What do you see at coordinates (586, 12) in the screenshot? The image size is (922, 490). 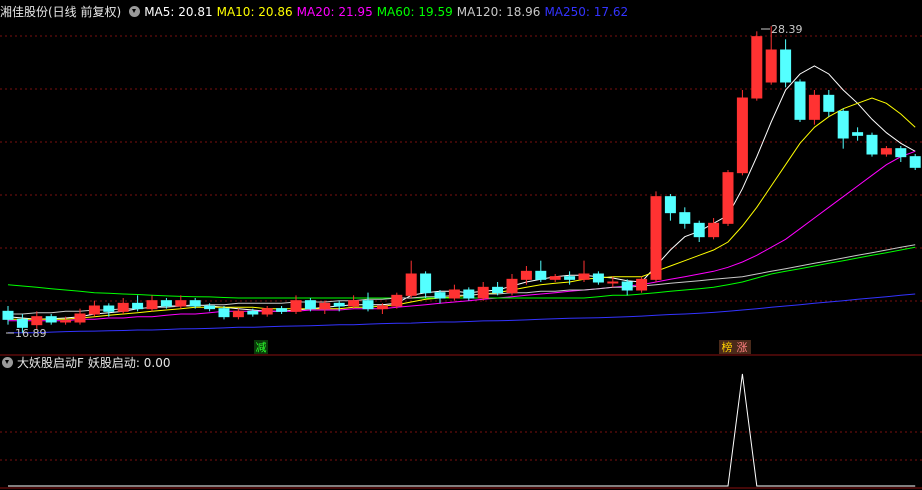 I see `ma-legend-item: MA250: 17.62` at bounding box center [586, 12].